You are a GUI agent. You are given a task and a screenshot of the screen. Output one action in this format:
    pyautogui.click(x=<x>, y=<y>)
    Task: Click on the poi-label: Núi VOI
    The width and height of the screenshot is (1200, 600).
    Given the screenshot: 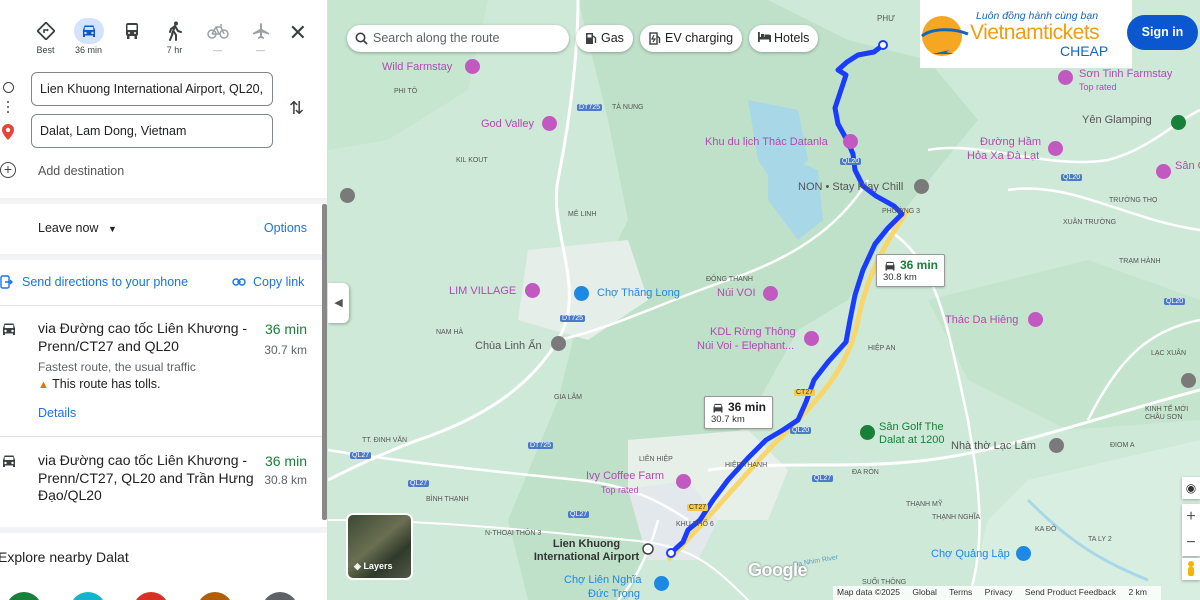 What is the action you would take?
    pyautogui.click(x=736, y=293)
    